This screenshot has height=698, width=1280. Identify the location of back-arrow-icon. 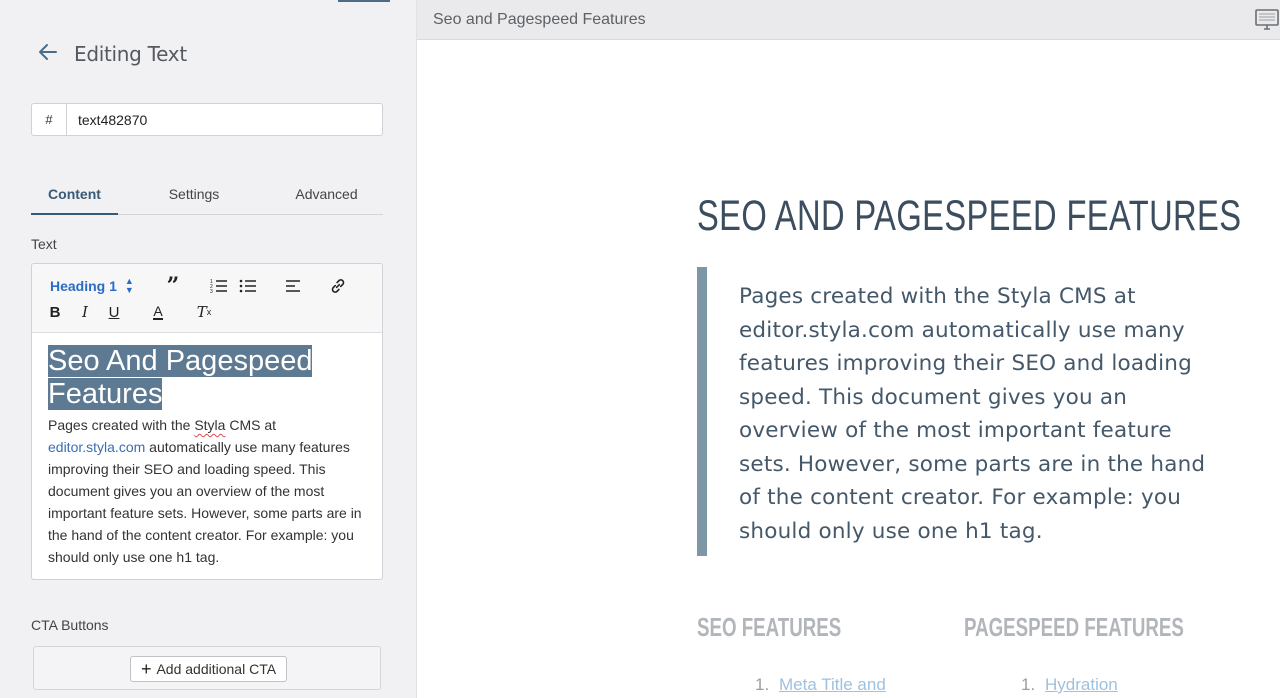
(48, 52).